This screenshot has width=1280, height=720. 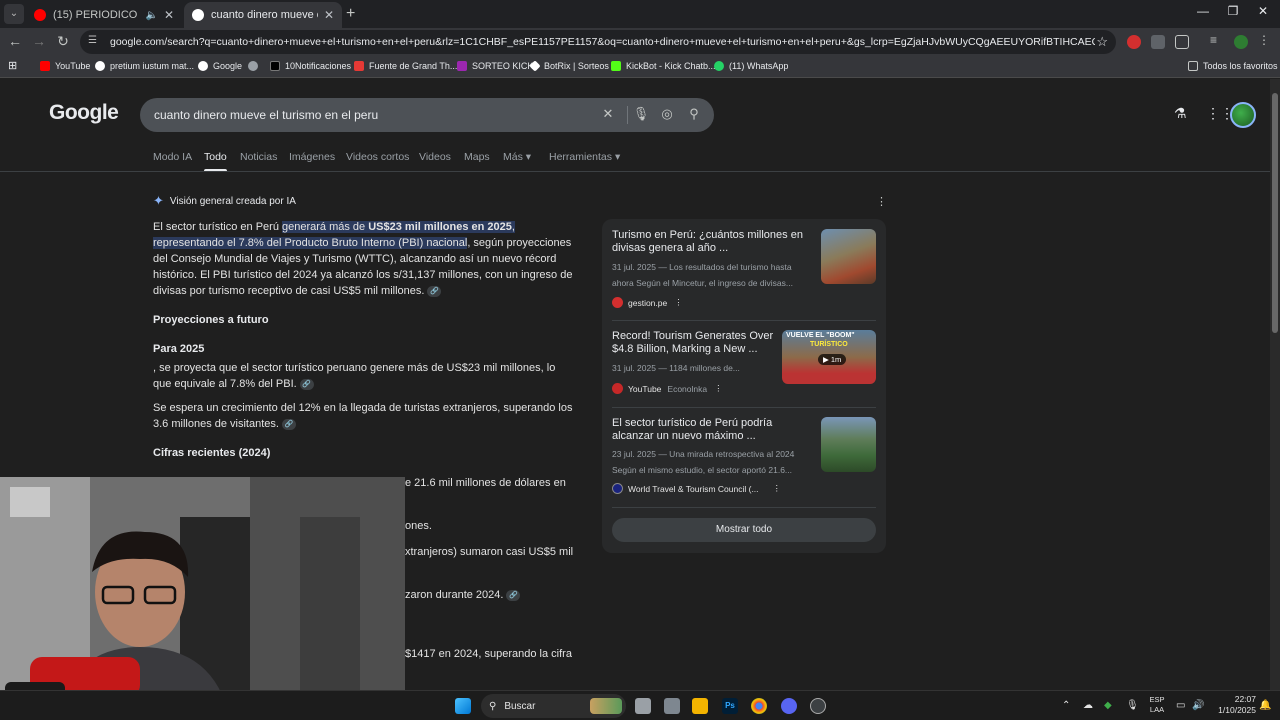 What do you see at coordinates (751, 66) in the screenshot?
I see `bookmark-whatsapp: (11) WhatsApp` at bounding box center [751, 66].